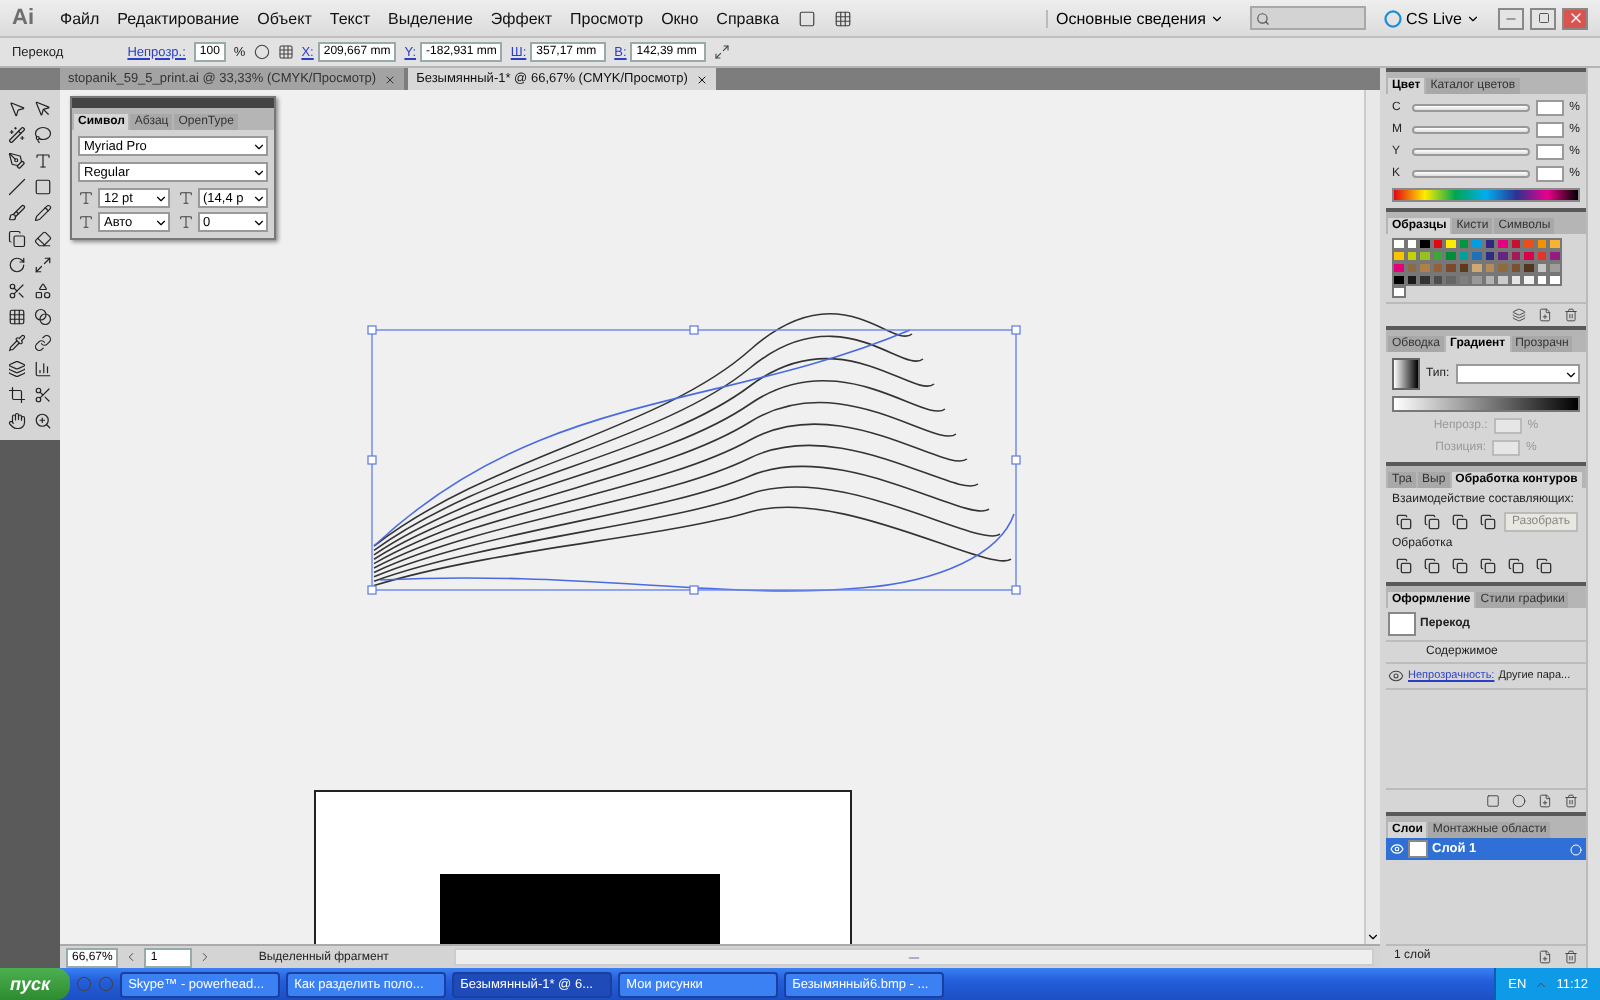 Image resolution: width=1600 pixels, height=1000 pixels. What do you see at coordinates (1543, 18) in the screenshot?
I see `maximize-button` at bounding box center [1543, 18].